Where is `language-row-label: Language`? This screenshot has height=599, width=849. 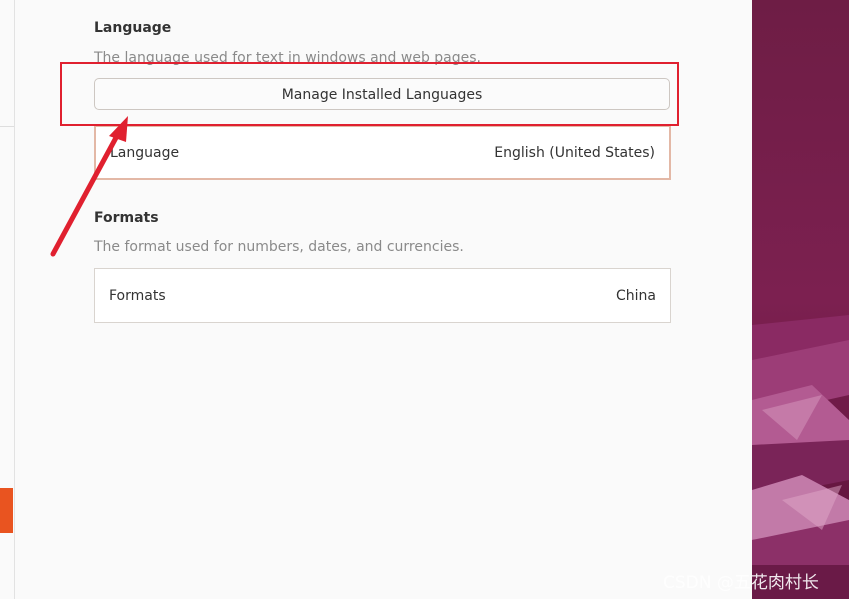 language-row-label: Language is located at coordinates (145, 152).